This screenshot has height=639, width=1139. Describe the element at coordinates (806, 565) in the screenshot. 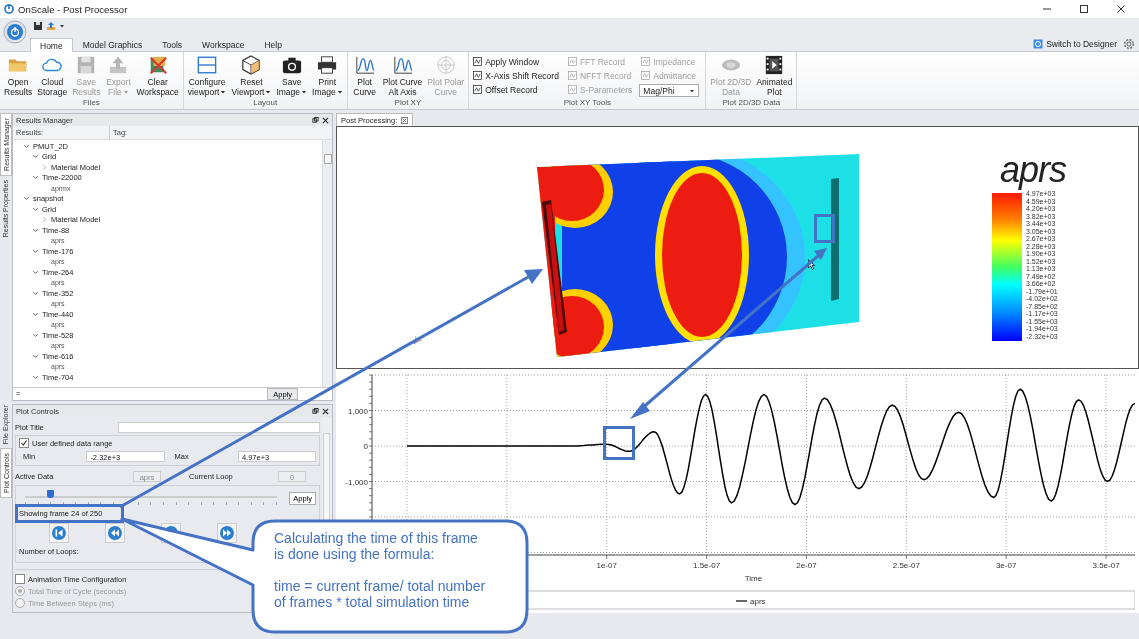

I see `tick-label: 2e-07` at that location.